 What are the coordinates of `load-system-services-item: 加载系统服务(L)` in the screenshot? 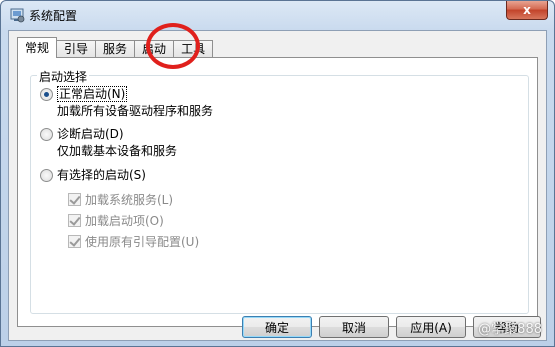 It's located at (120, 199).